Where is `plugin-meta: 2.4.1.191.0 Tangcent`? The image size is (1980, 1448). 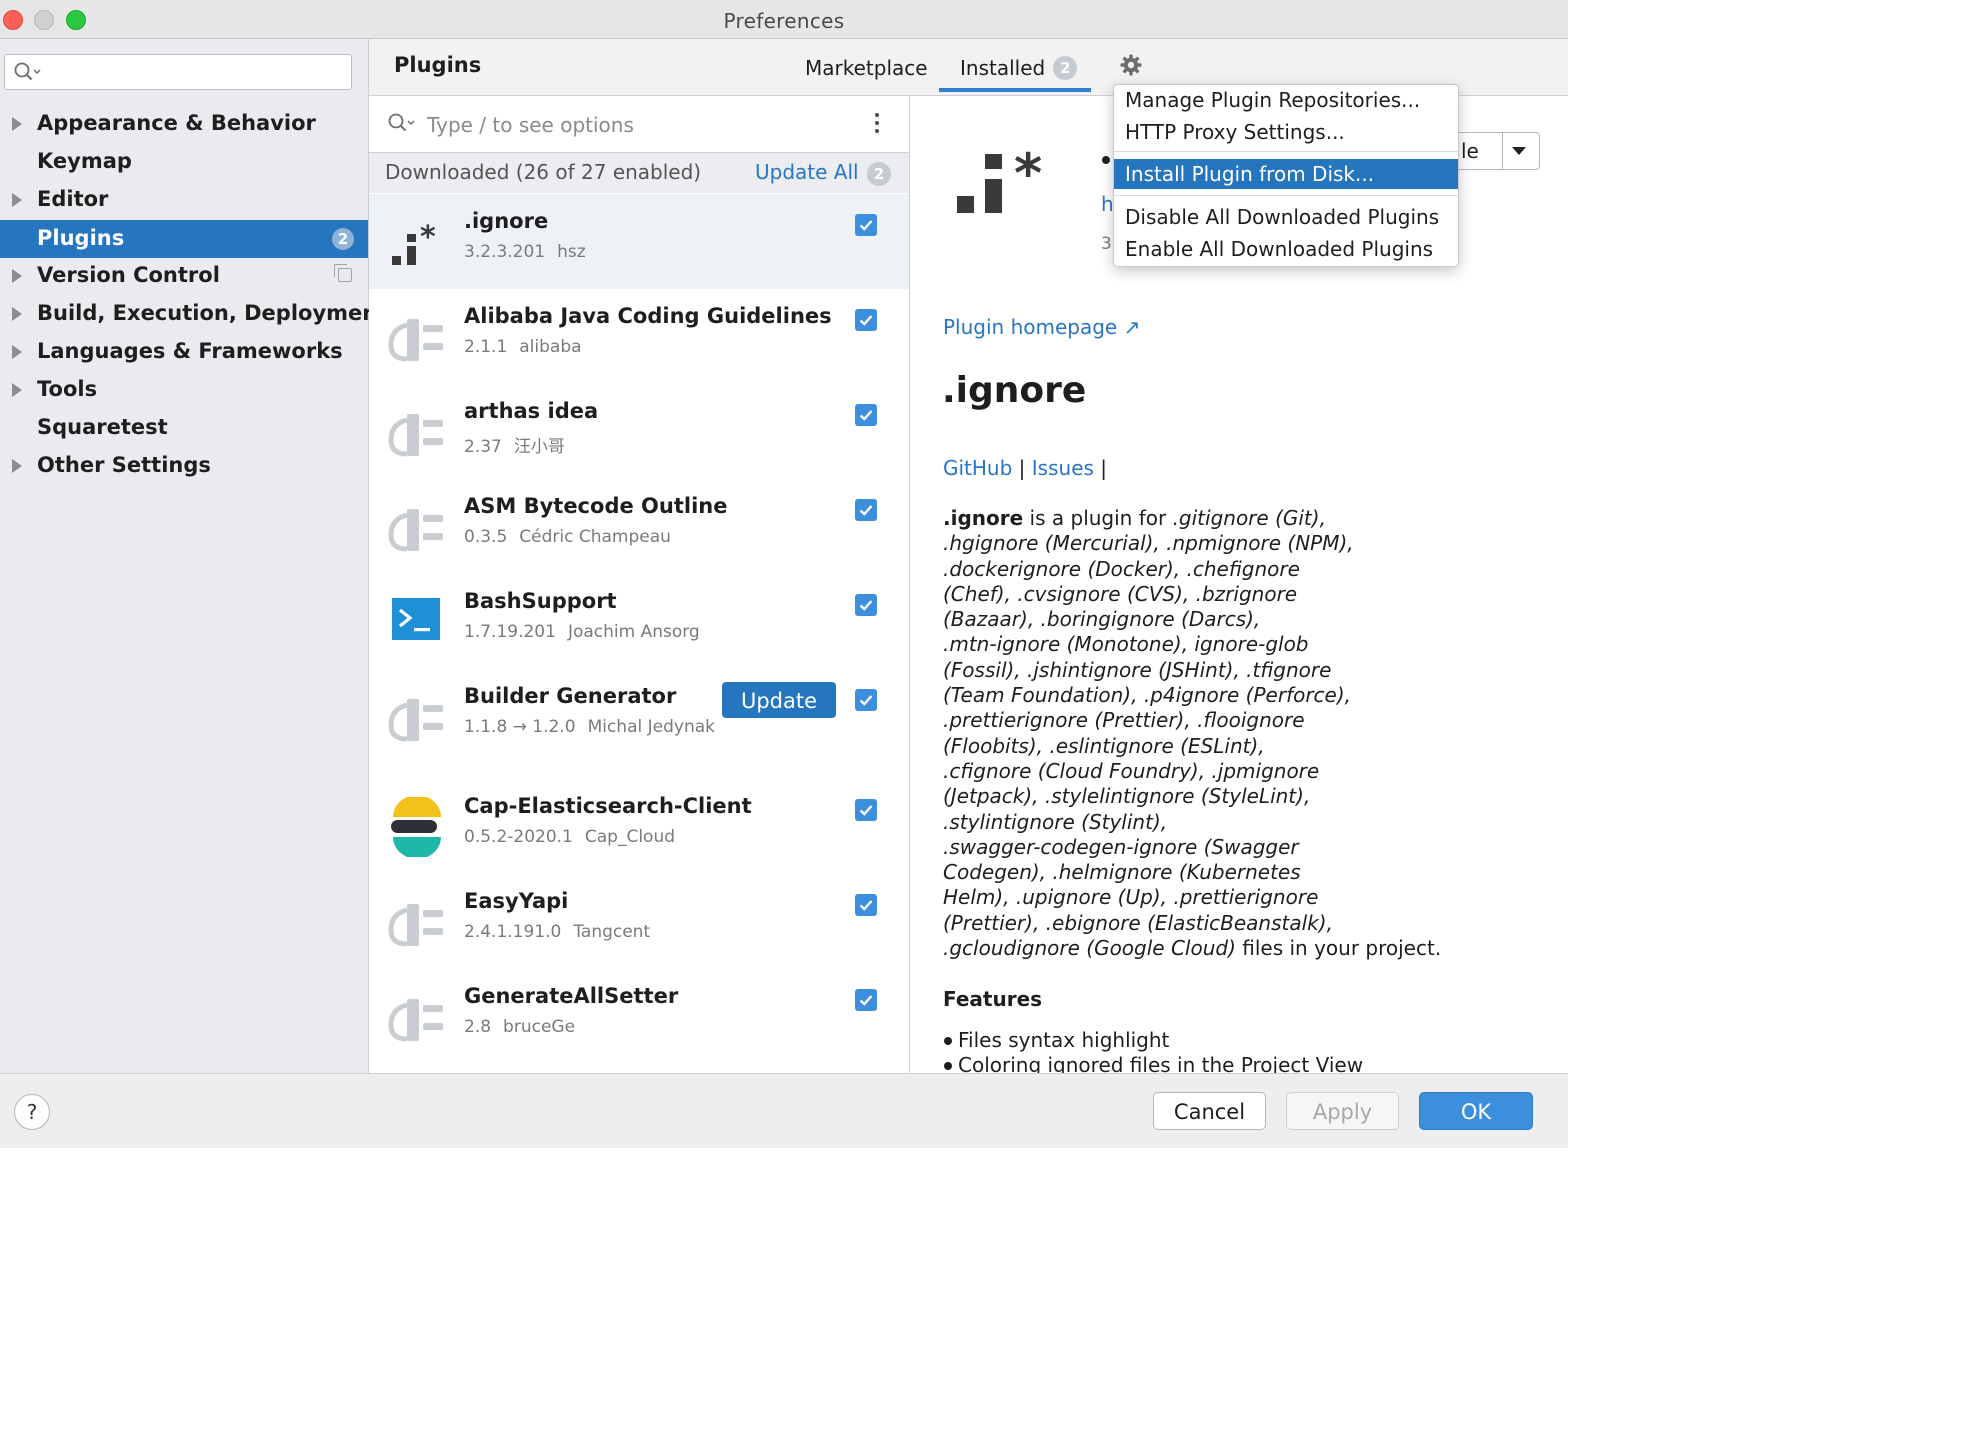
plugin-meta: 2.4.1.191.0 Tangcent is located at coordinates (557, 932).